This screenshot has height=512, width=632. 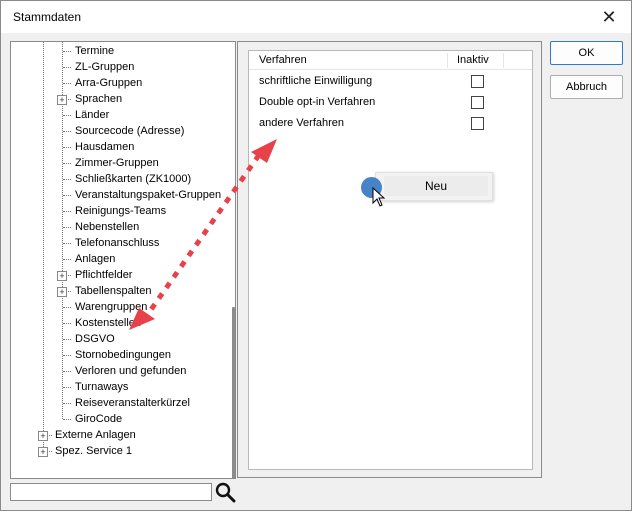 What do you see at coordinates (98, 419) in the screenshot?
I see `tree-item: GiroCode` at bounding box center [98, 419].